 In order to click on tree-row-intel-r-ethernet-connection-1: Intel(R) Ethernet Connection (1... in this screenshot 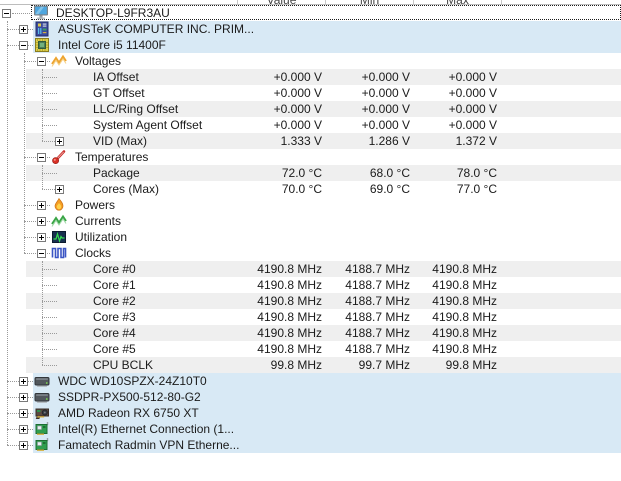, I will do `click(310, 429)`.